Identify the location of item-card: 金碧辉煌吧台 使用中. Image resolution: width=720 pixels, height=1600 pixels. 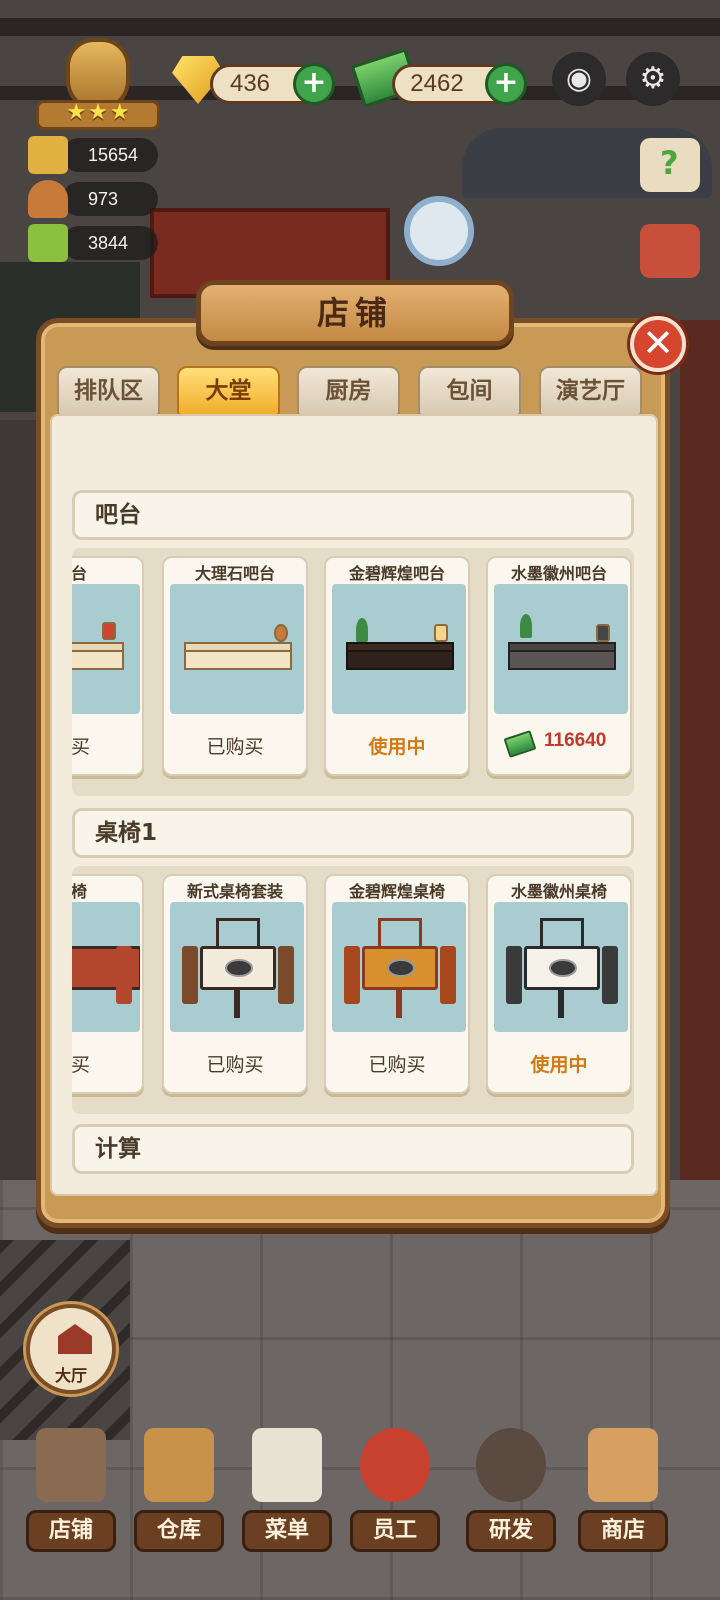
(397, 666).